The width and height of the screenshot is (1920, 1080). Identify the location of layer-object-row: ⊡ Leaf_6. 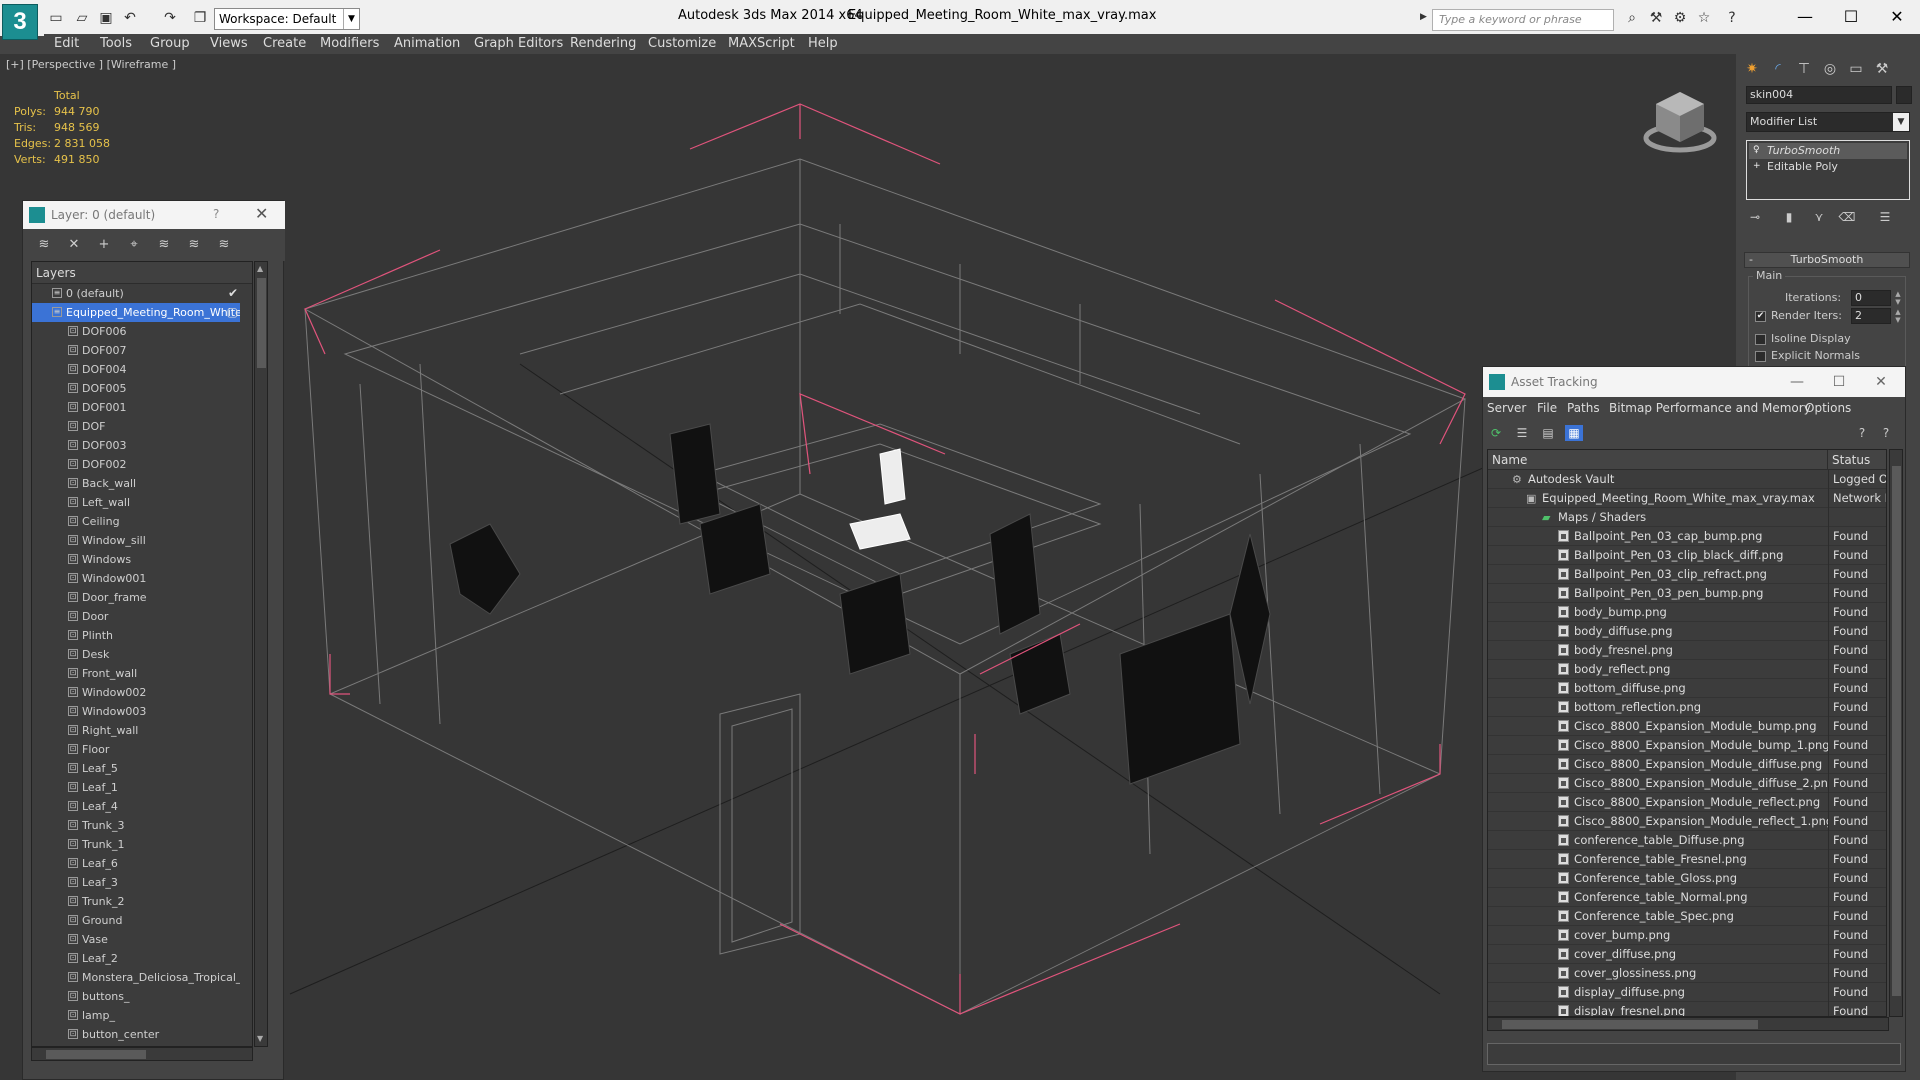
(136, 863).